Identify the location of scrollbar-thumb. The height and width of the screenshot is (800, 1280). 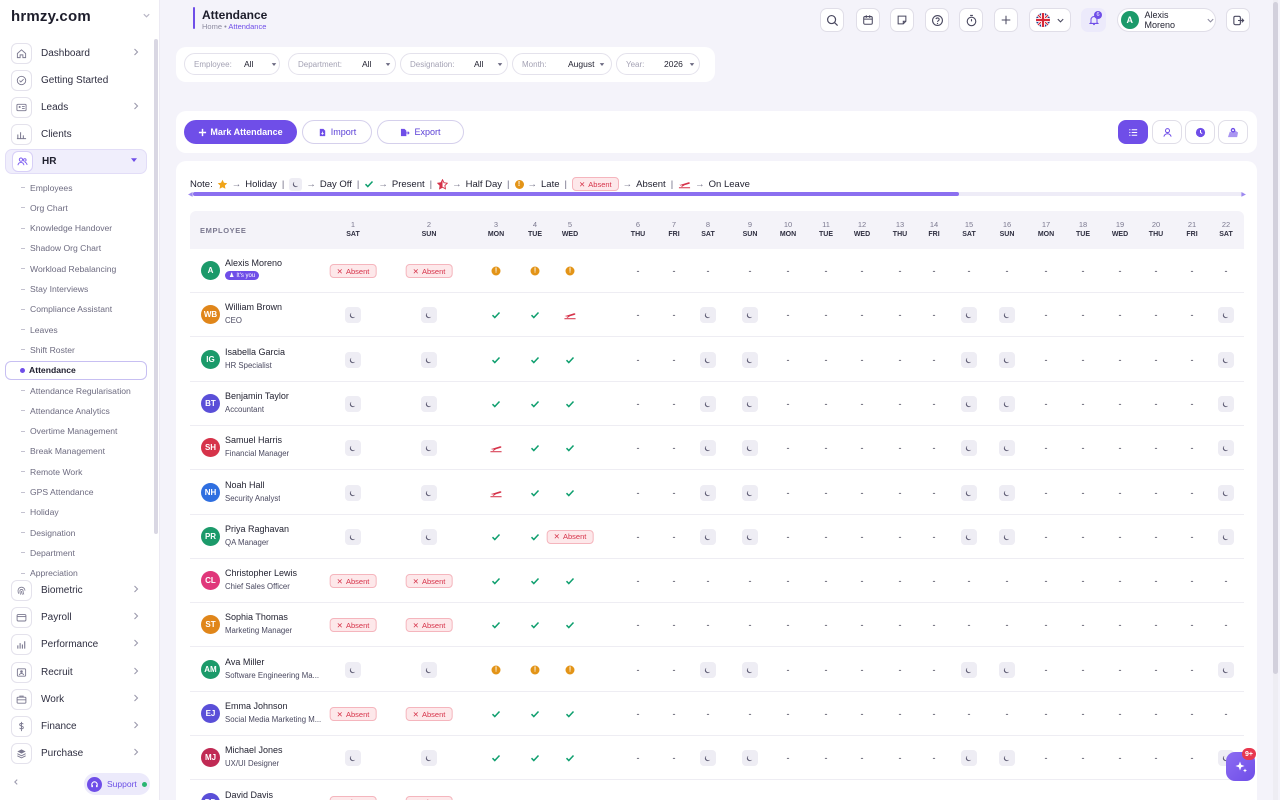
(576, 194).